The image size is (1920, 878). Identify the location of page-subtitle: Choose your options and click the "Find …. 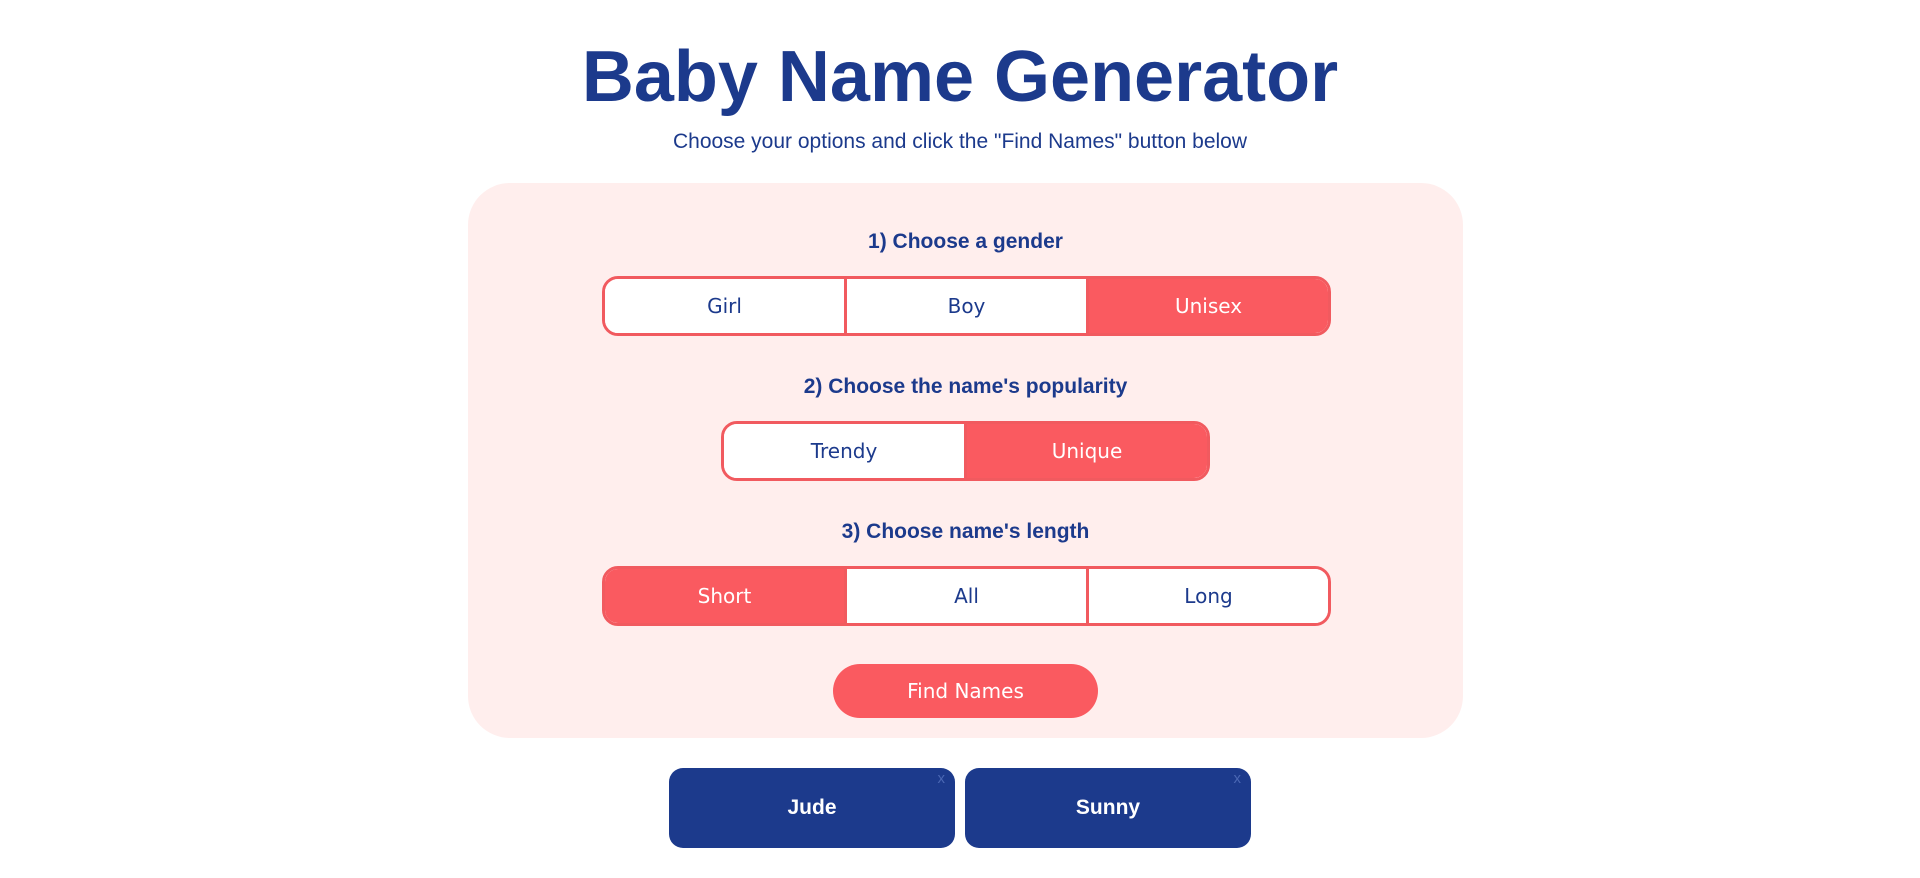
(960, 141).